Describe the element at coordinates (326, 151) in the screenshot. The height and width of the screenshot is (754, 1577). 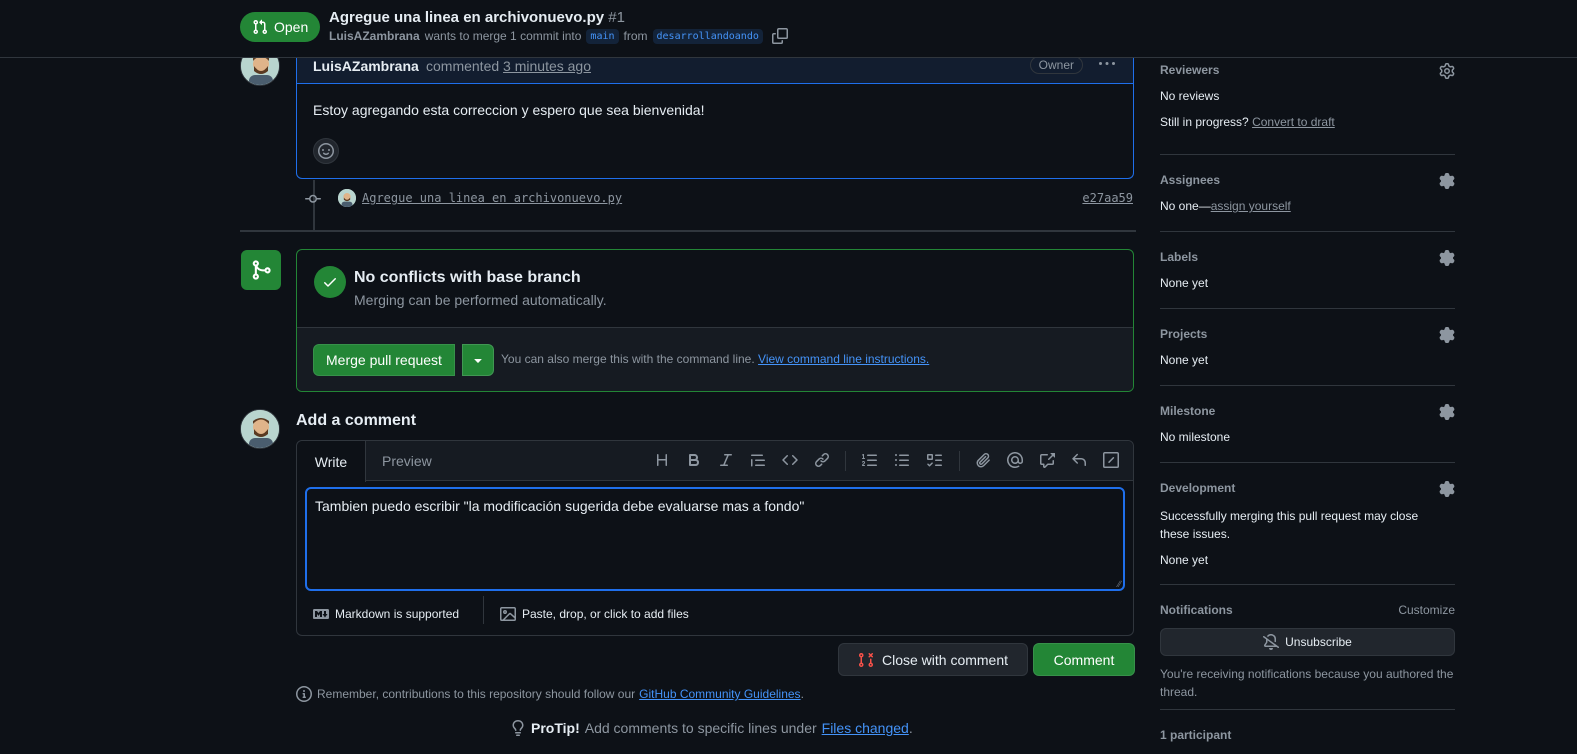
I see `smiley-icon` at that location.